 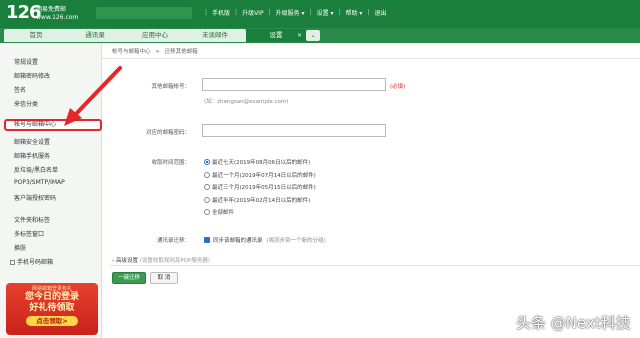 I want to click on breadcrumb-current: 迁移其他邮箱, so click(x=181, y=52).